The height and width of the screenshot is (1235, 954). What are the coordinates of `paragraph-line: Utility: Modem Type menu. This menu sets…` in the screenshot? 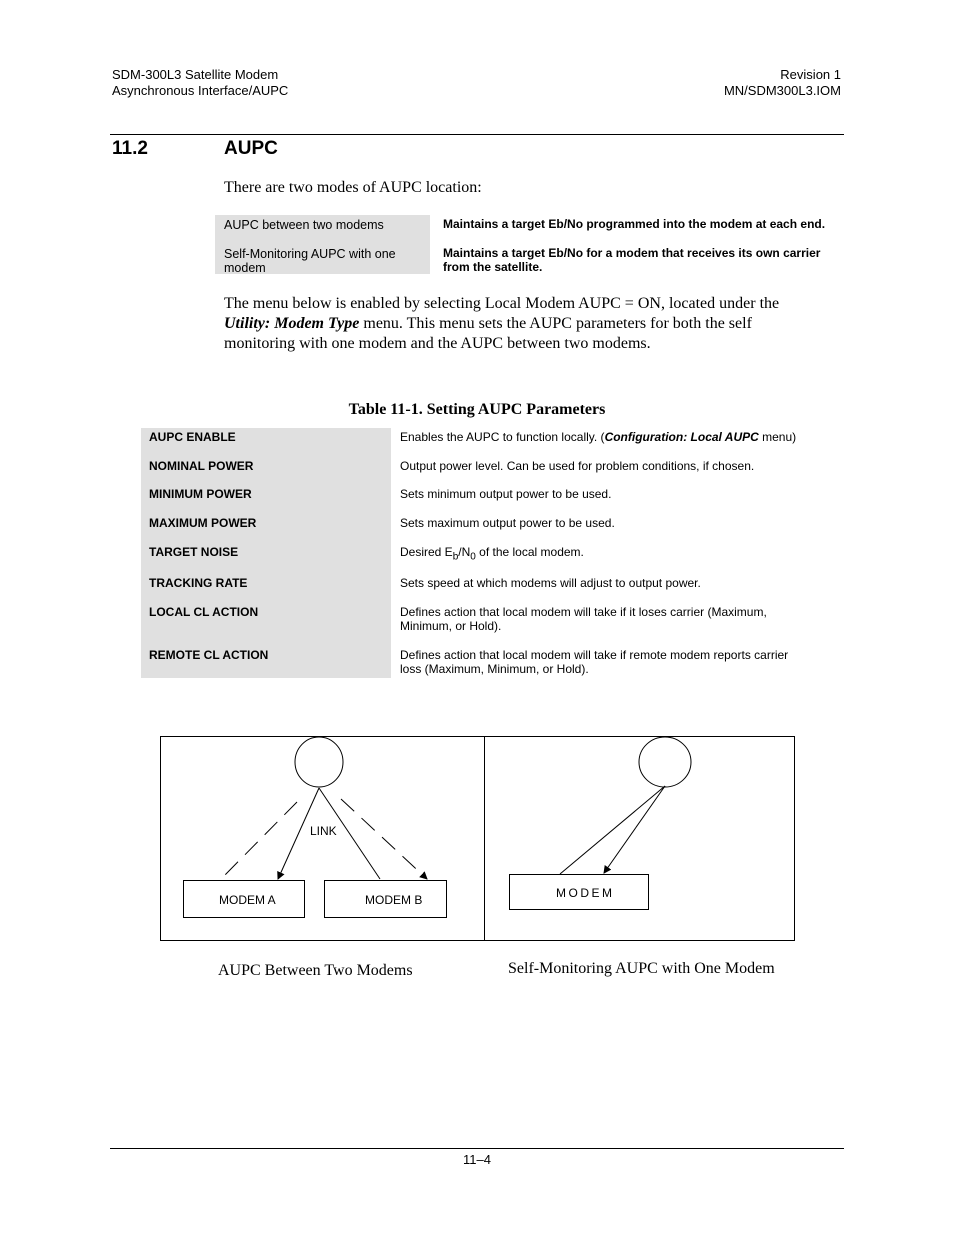 It's located at (534, 324).